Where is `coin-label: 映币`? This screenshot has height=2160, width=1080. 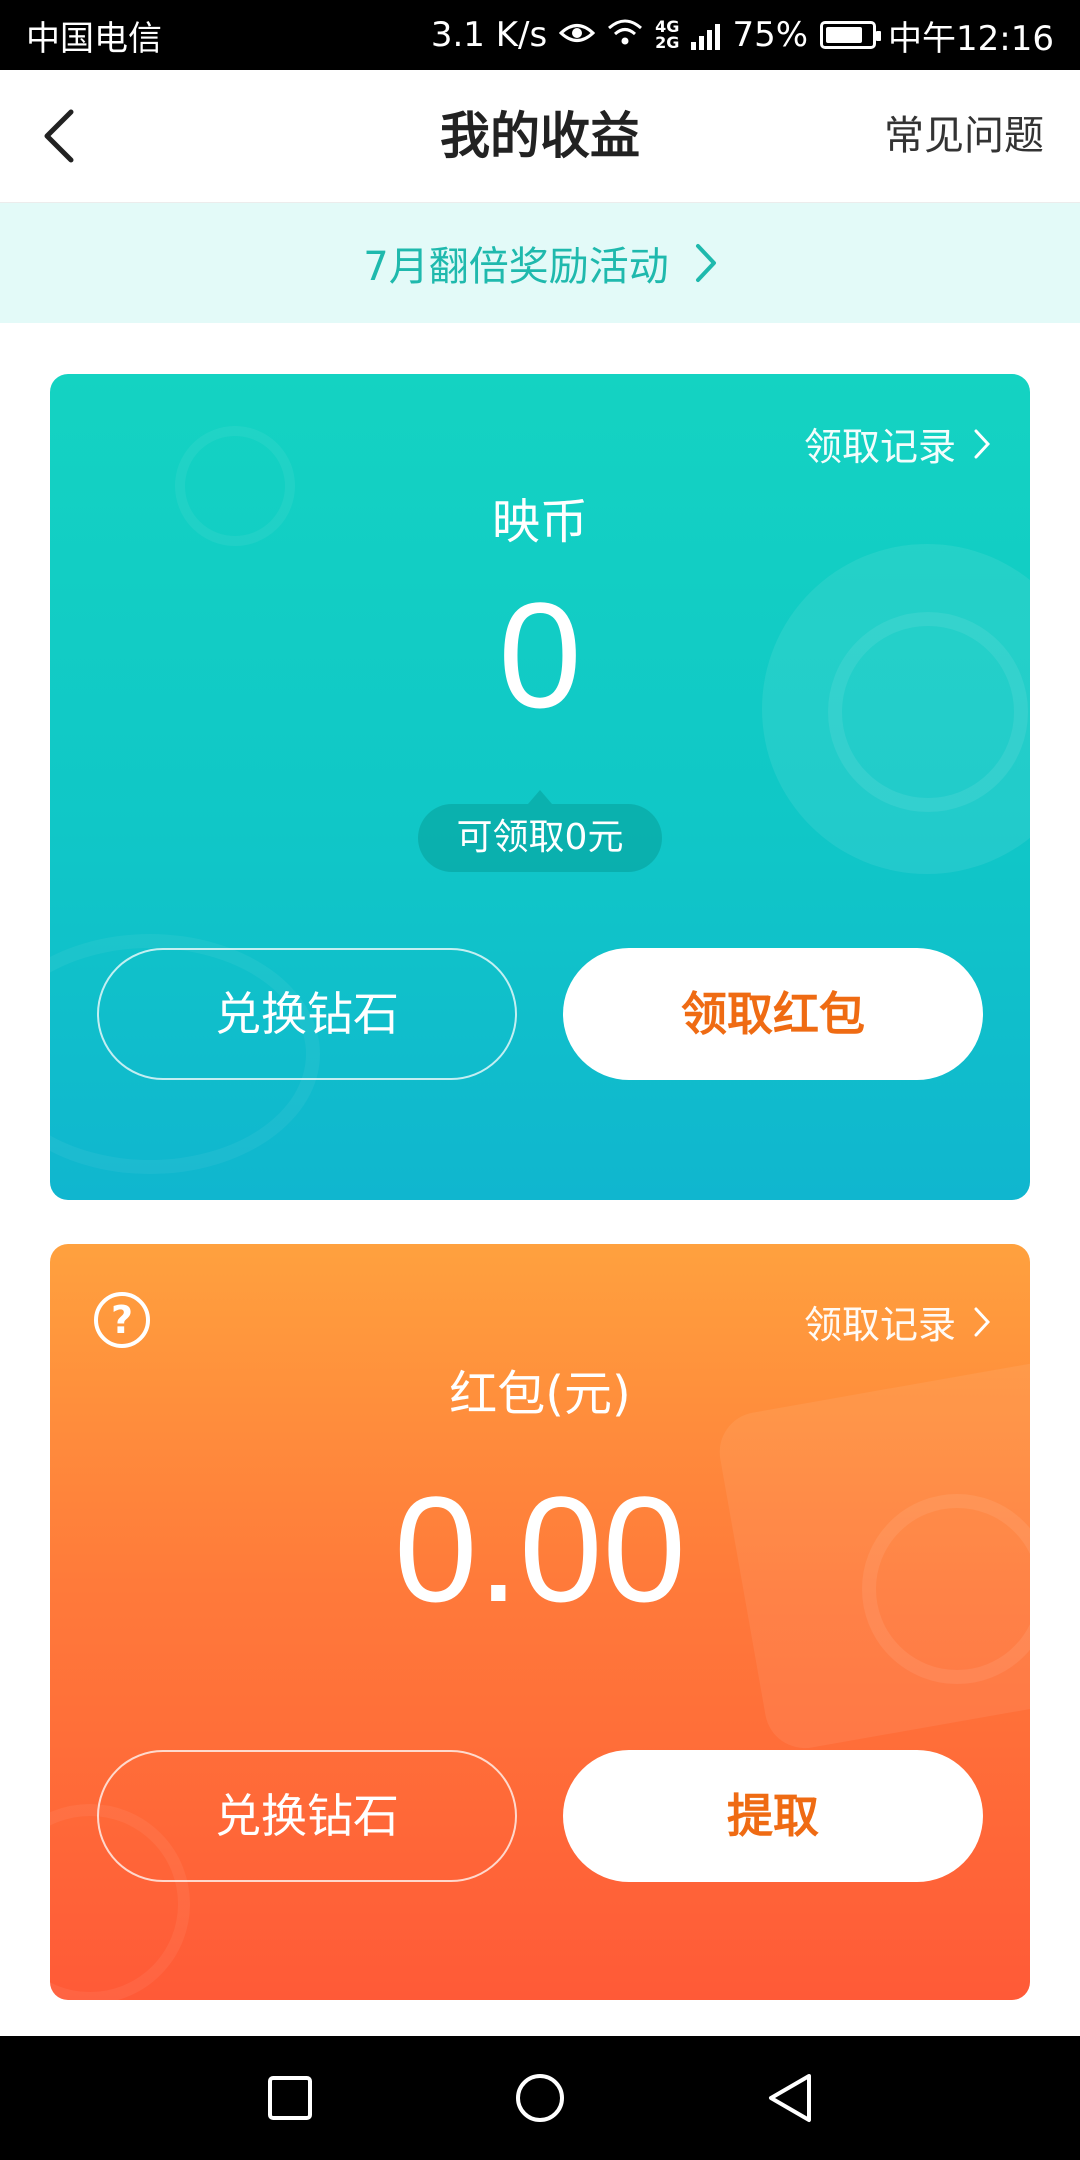 coin-label: 映币 is located at coordinates (539, 522).